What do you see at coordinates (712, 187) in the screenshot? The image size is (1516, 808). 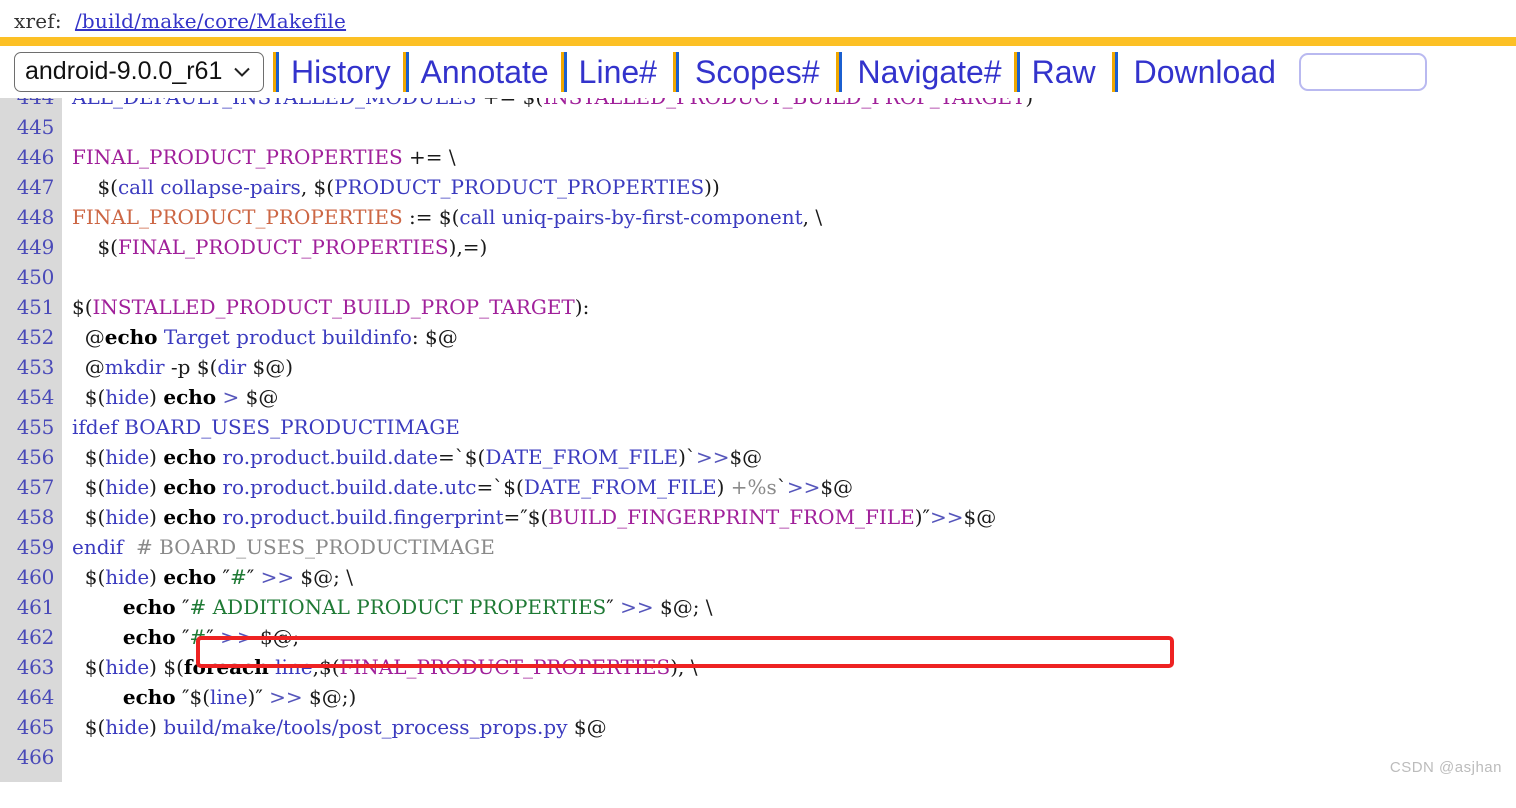 I see `code-token: ))` at bounding box center [712, 187].